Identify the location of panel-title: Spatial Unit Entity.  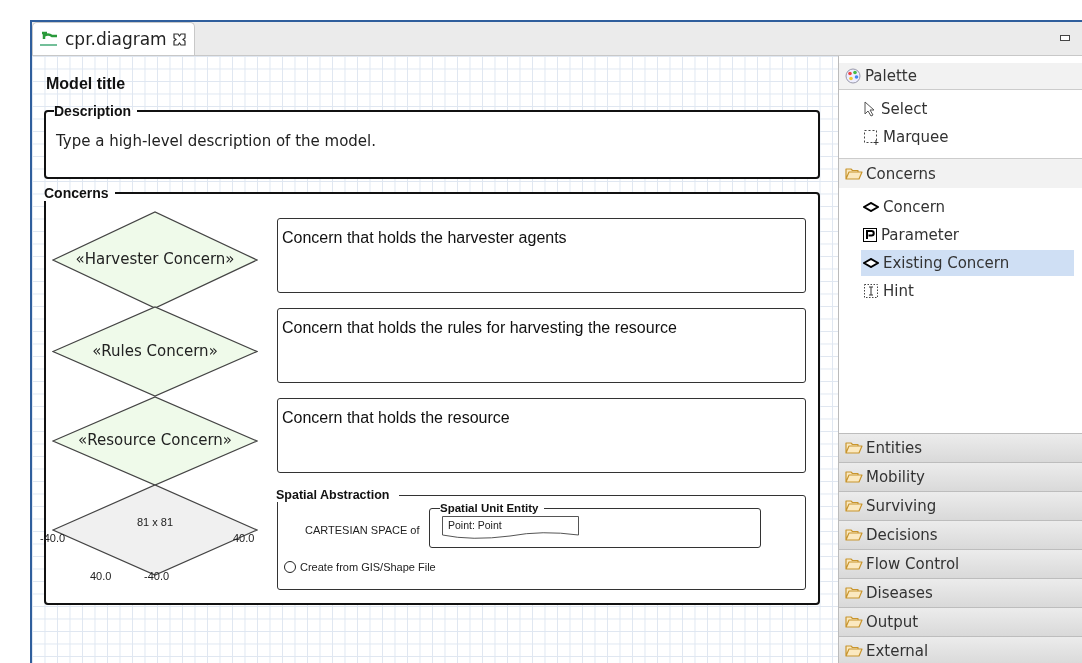
(490, 508).